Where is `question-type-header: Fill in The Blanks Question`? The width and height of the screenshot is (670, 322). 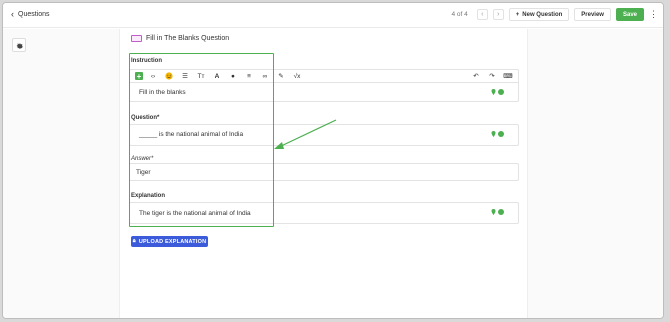
question-type-header: Fill in The Blanks Question is located at coordinates (180, 38).